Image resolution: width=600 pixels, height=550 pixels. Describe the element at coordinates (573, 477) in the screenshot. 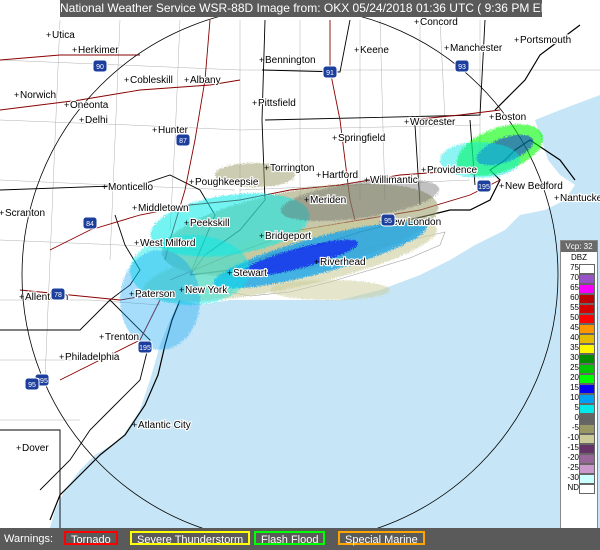

I see `dbz-level-label: -30` at that location.